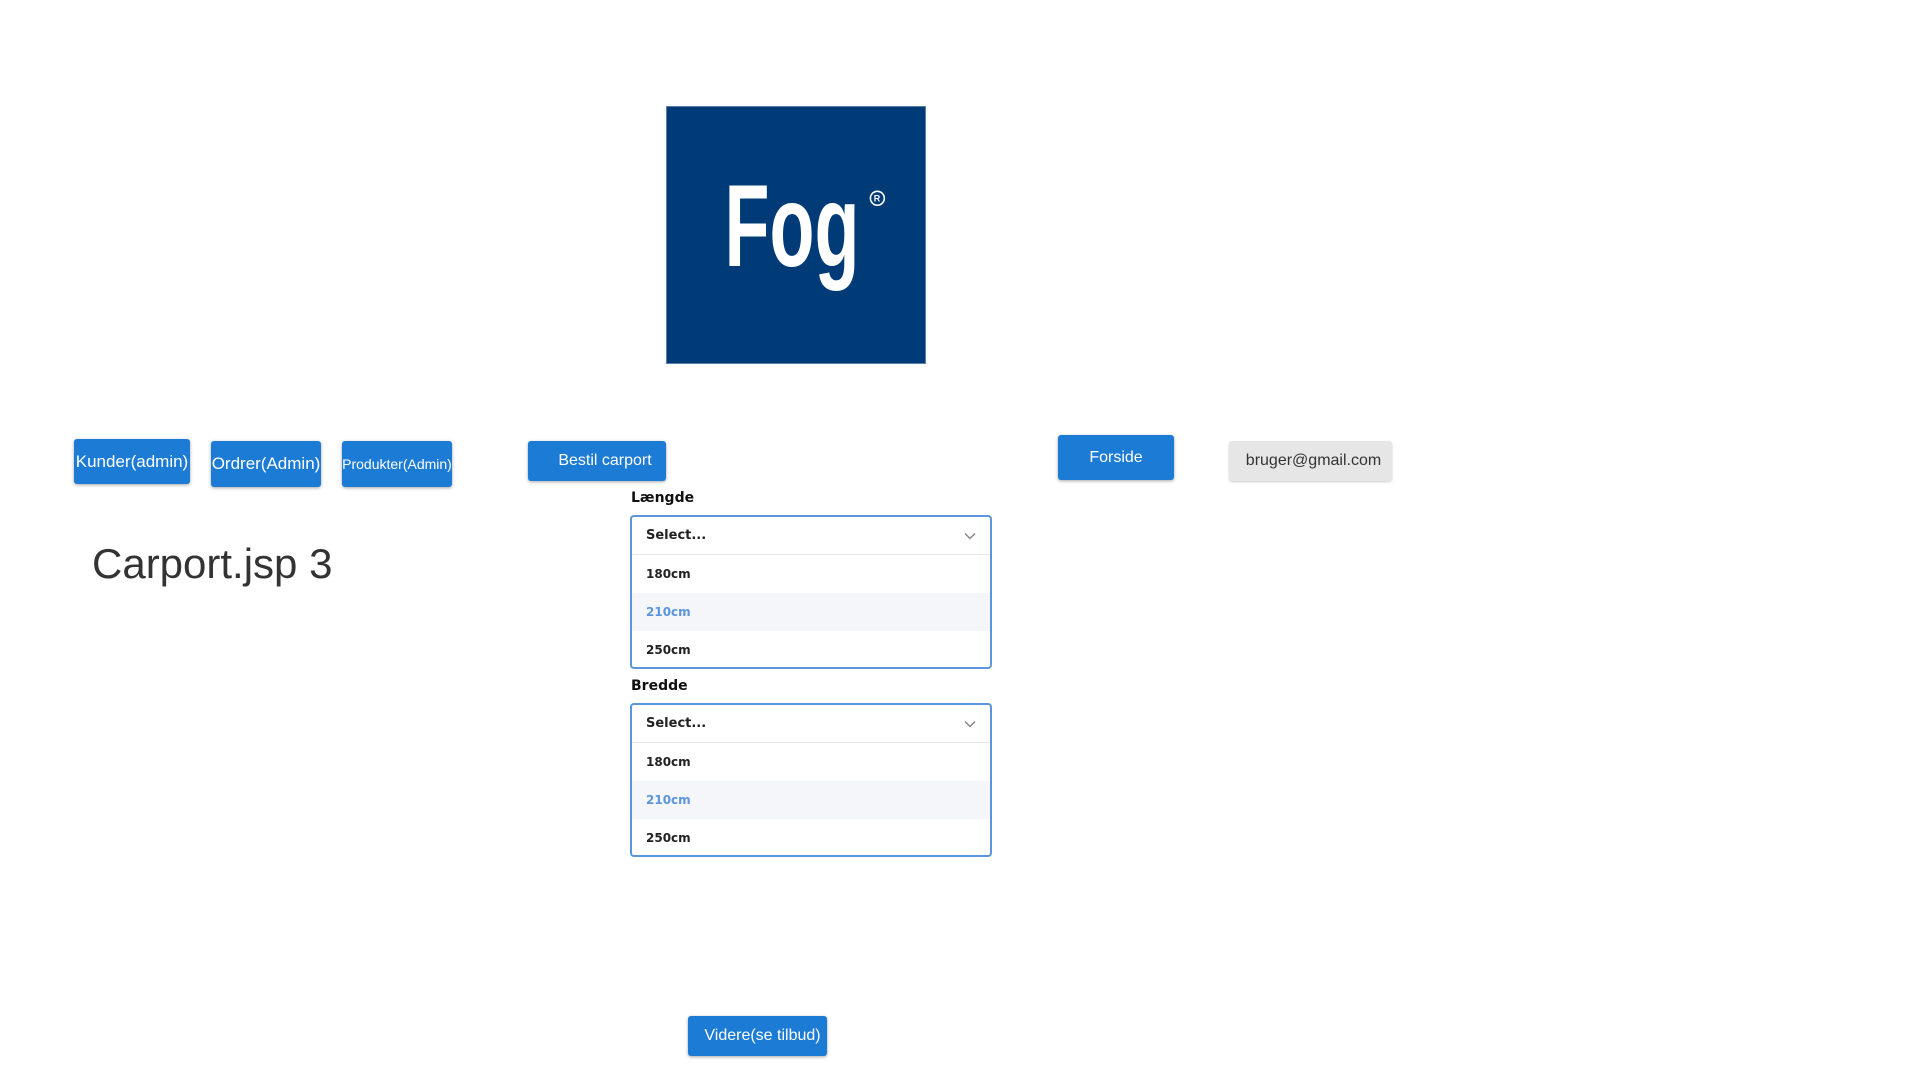  What do you see at coordinates (266, 464) in the screenshot?
I see `ordrer-admin-button: Ordrer(Admin)` at bounding box center [266, 464].